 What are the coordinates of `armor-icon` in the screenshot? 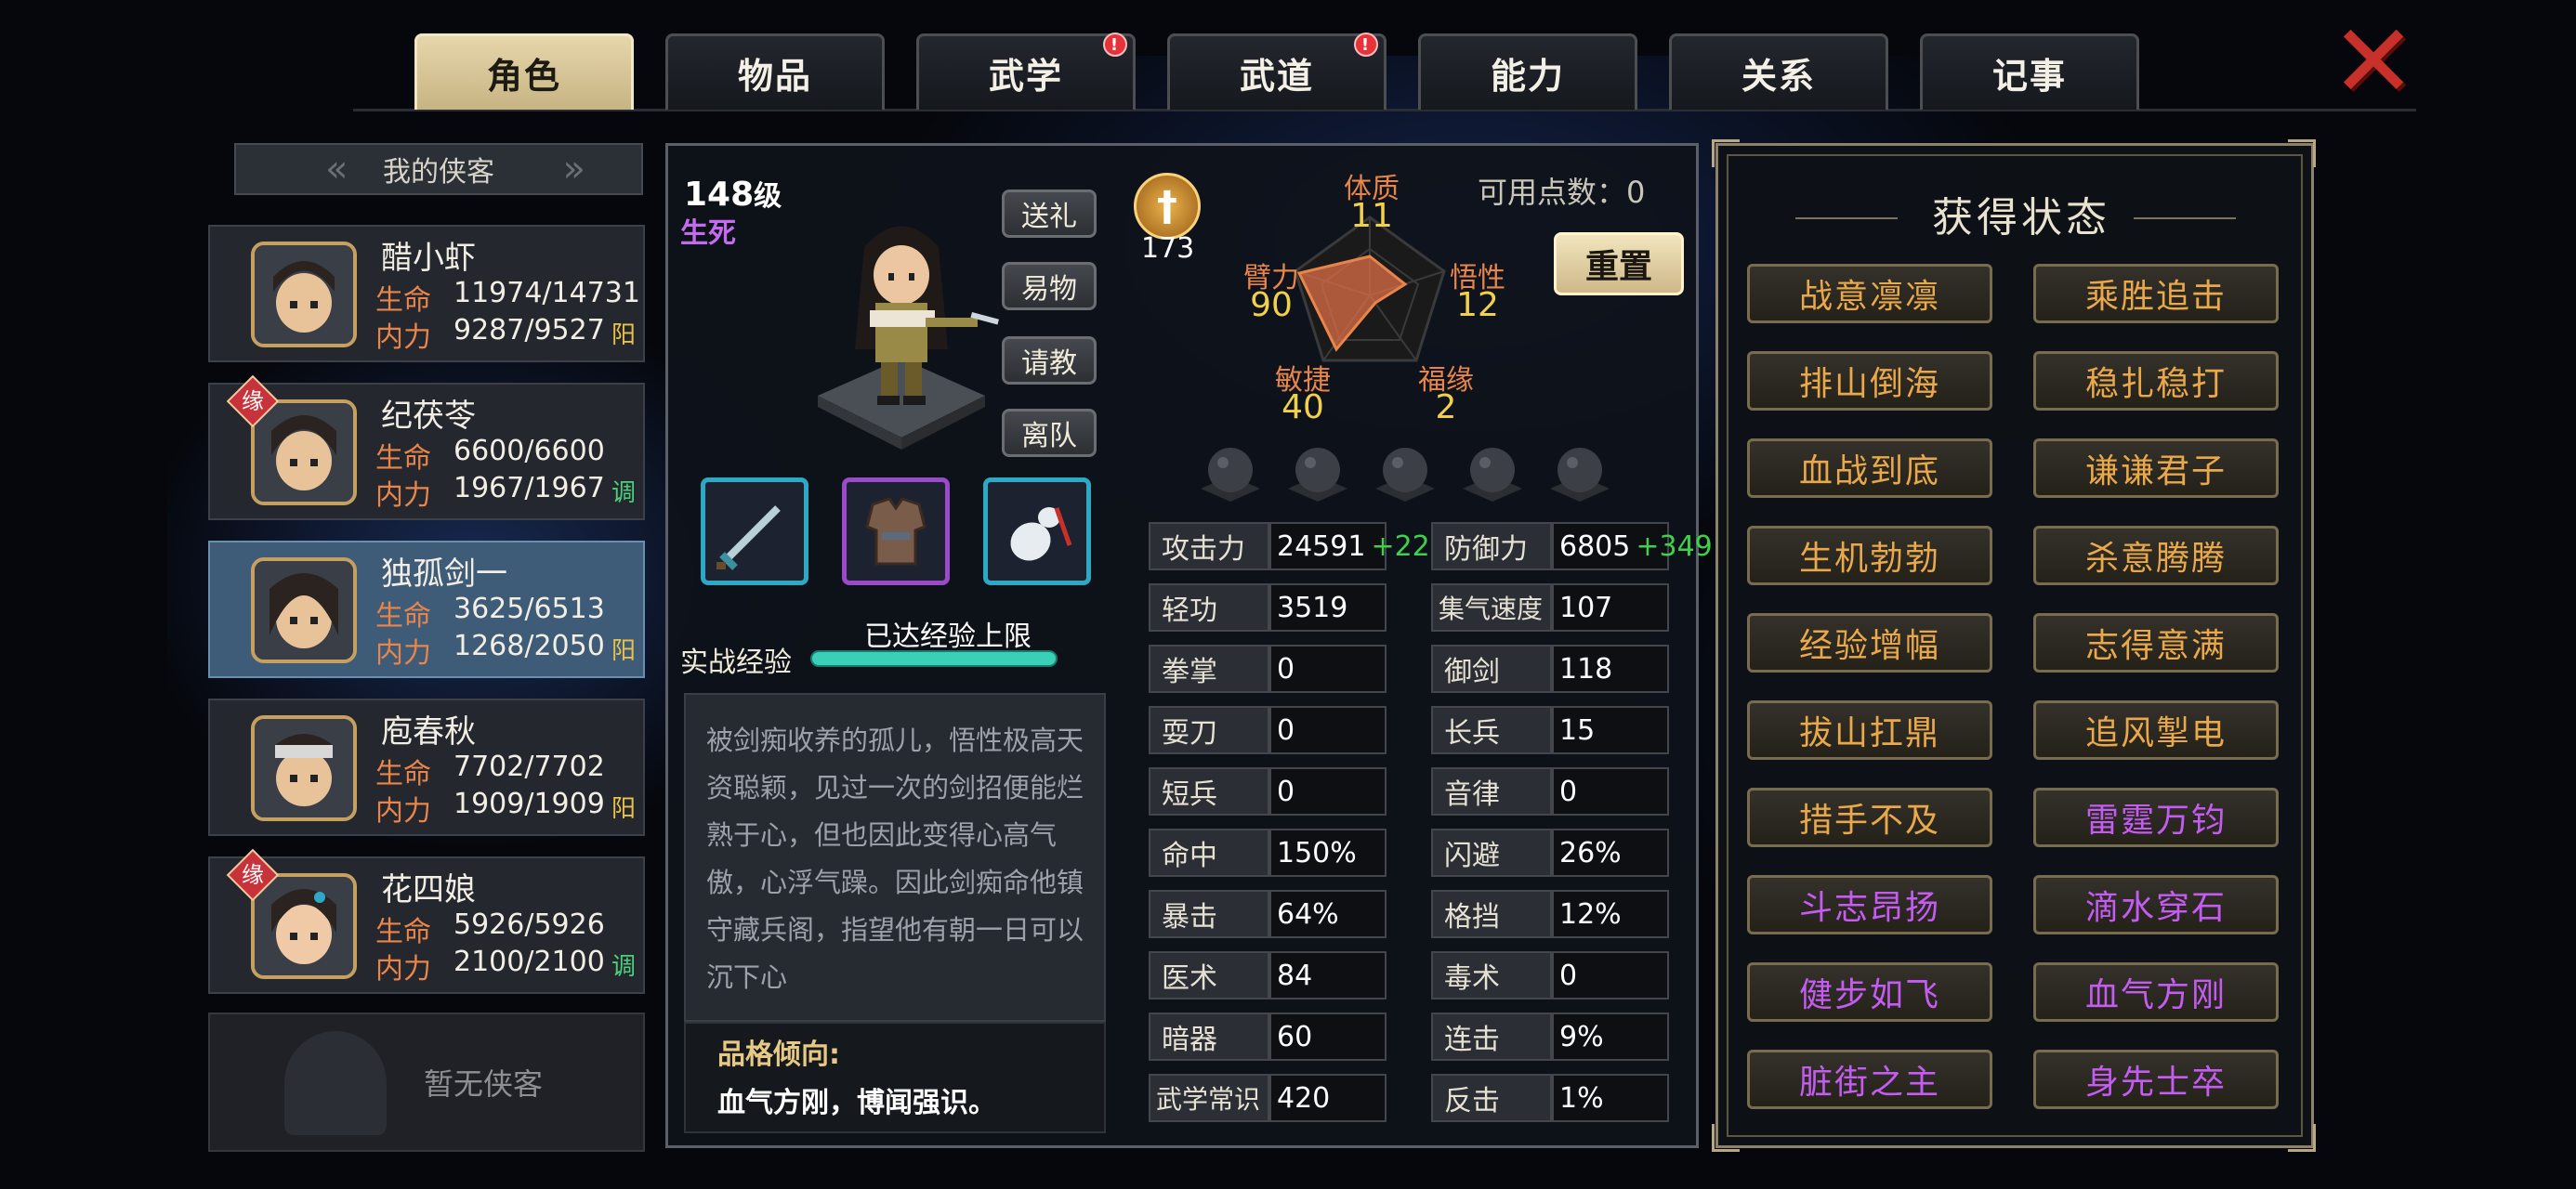 It's located at (896, 532).